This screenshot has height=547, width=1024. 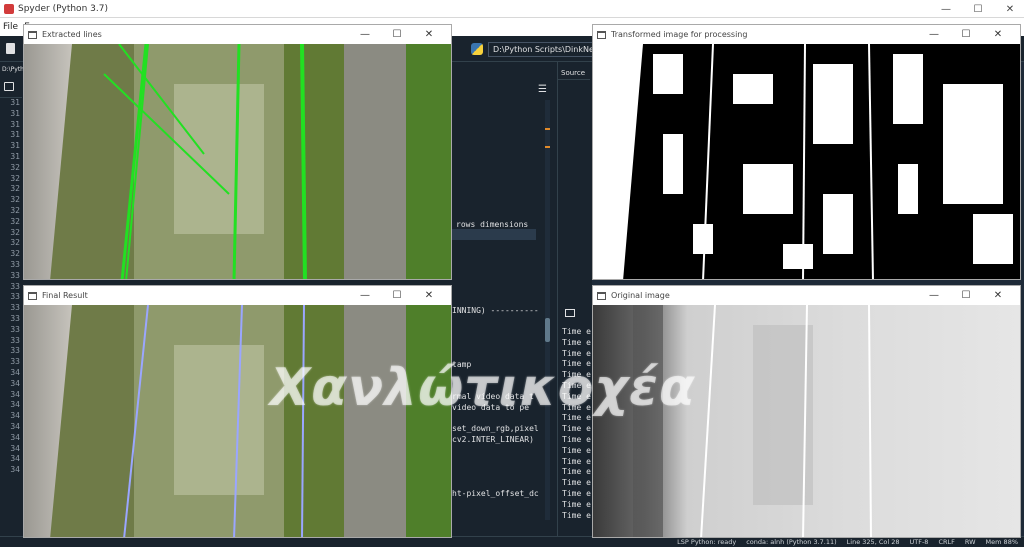 What do you see at coordinates (10, 48) in the screenshot?
I see `new-file-icon` at bounding box center [10, 48].